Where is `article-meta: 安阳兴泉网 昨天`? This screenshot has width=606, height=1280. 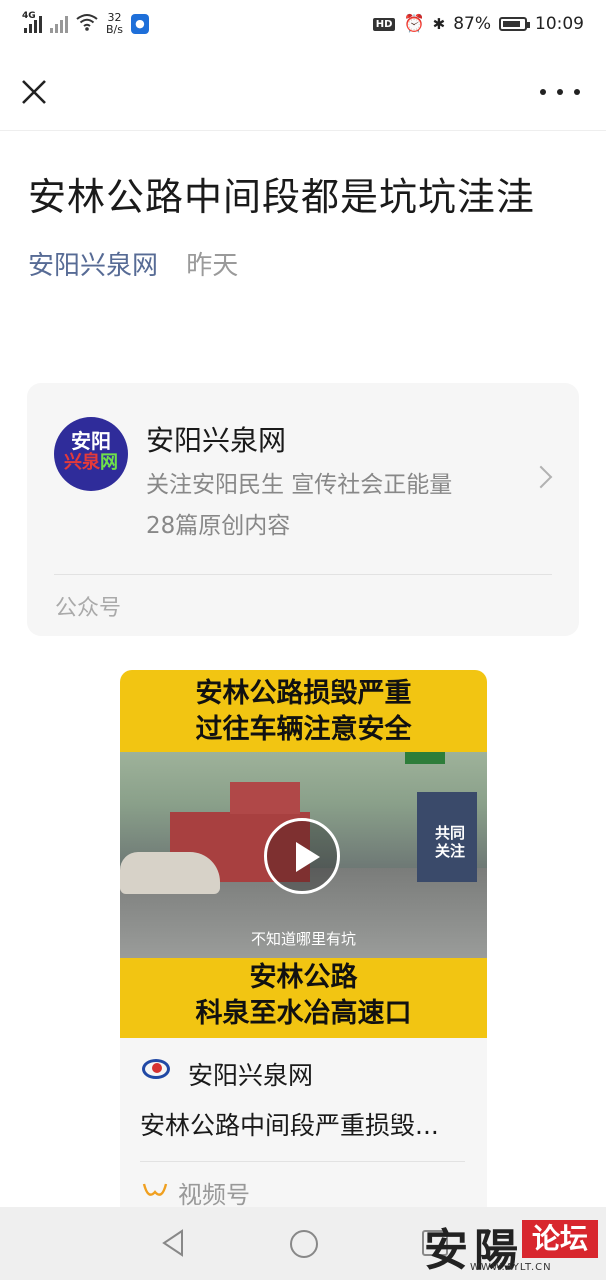
article-meta: 安阳兴泉网 昨天 is located at coordinates (133, 263).